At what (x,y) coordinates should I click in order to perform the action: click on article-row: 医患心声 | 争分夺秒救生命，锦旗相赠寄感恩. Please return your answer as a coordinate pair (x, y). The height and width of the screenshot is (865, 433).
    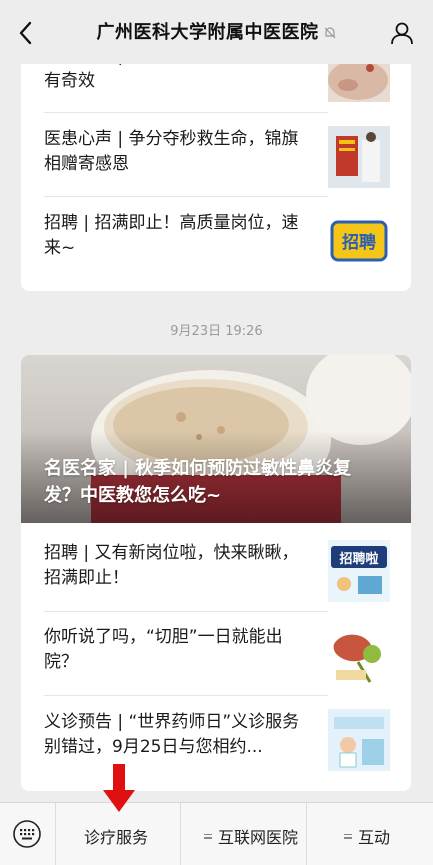
    Looking at the image, I should click on (216, 157).